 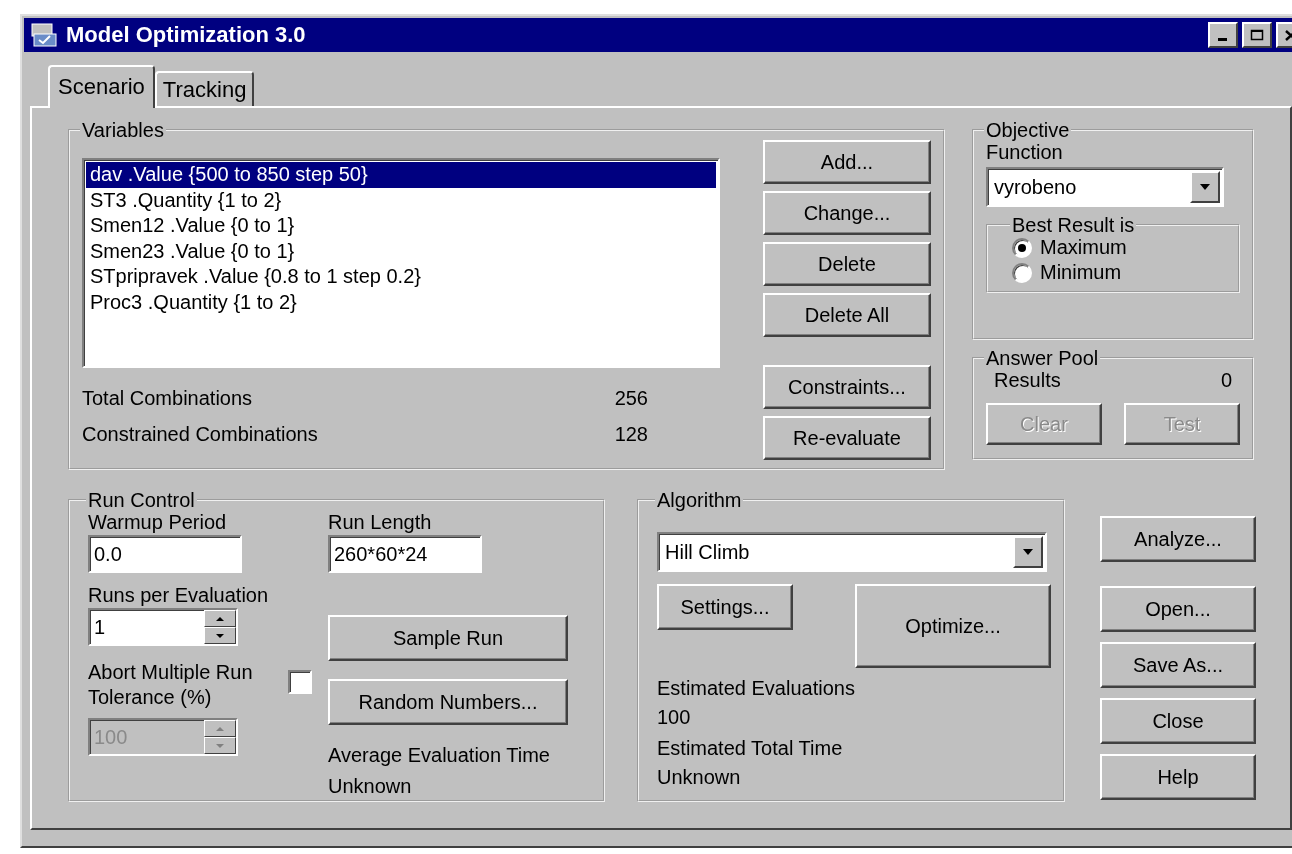 I want to click on info-label: Estimated Evaluations, so click(x=756, y=688).